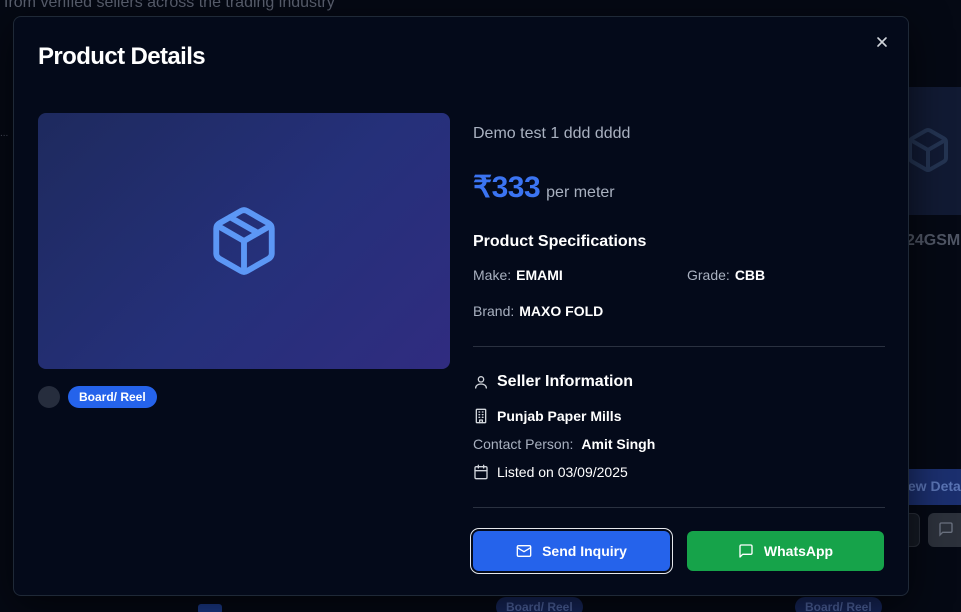 The height and width of the screenshot is (612, 961). What do you see at coordinates (112, 397) in the screenshot?
I see `category-badge: Board/ Reel` at bounding box center [112, 397].